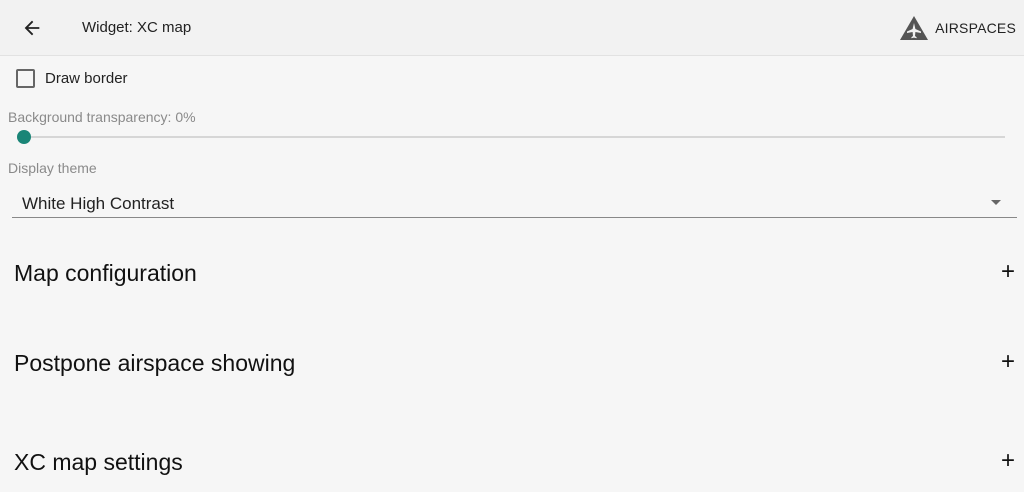  What do you see at coordinates (975, 28) in the screenshot?
I see `airspaces-label: AIRSPACES` at bounding box center [975, 28].